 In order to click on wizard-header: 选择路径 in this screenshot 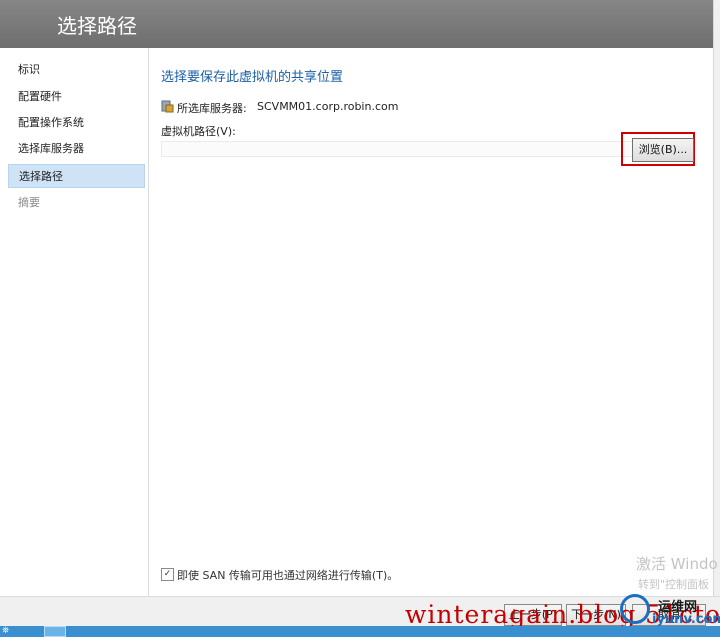, I will do `click(356, 24)`.